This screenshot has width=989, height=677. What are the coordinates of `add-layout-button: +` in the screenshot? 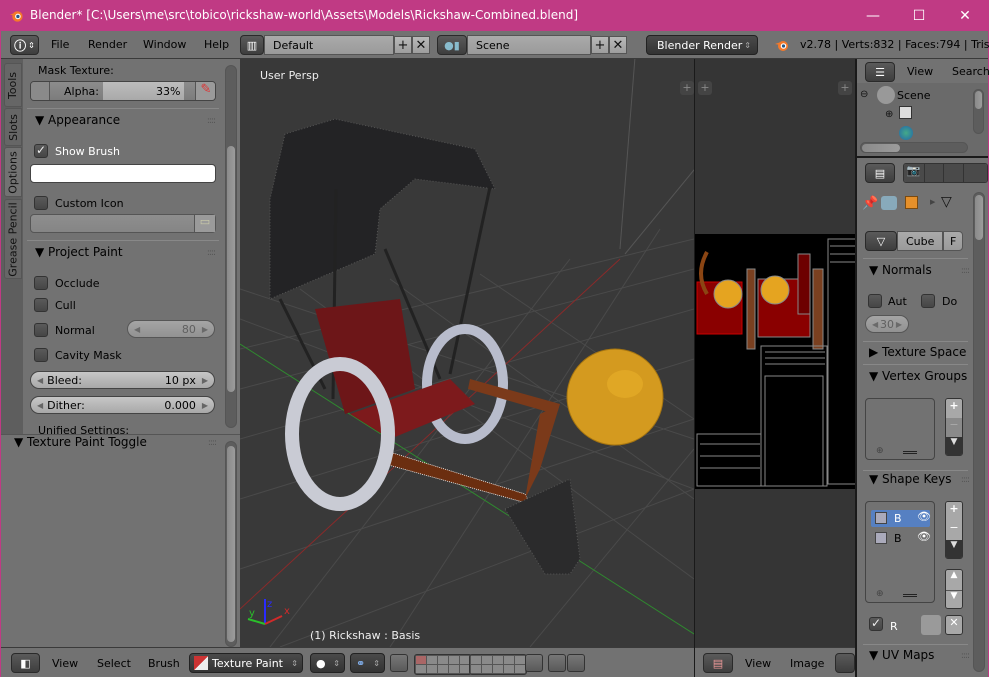 It's located at (403, 45).